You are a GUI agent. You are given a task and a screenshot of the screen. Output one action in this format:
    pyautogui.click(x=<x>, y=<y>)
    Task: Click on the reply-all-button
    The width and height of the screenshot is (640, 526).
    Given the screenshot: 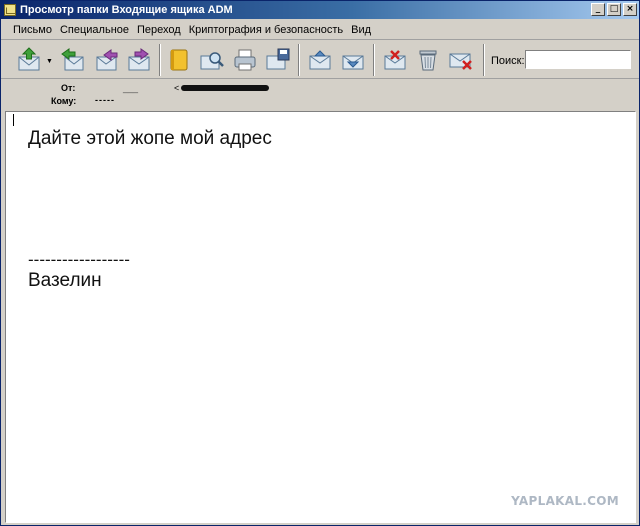 What is the action you would take?
    pyautogui.click(x=106, y=60)
    